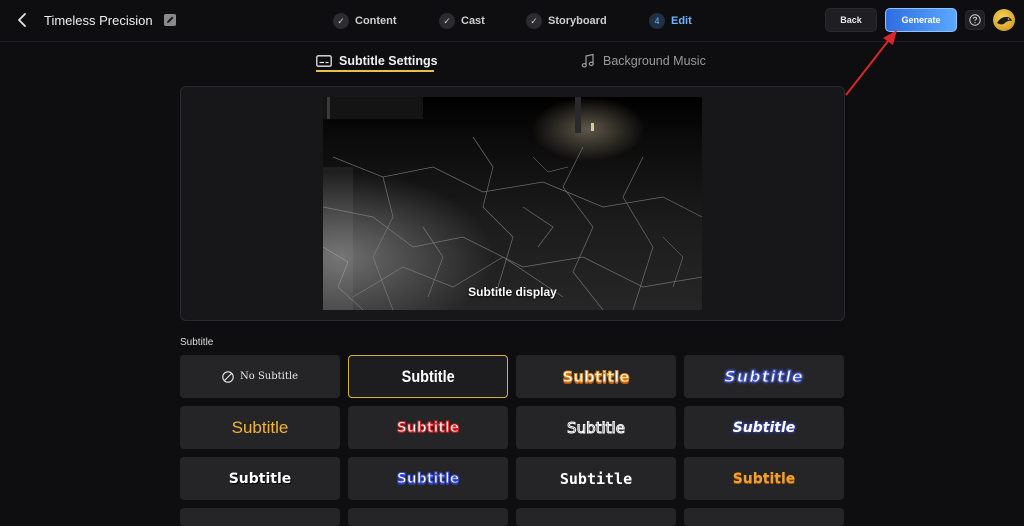  Describe the element at coordinates (98, 20) in the screenshot. I see `project-title: Timeless Precision` at that location.